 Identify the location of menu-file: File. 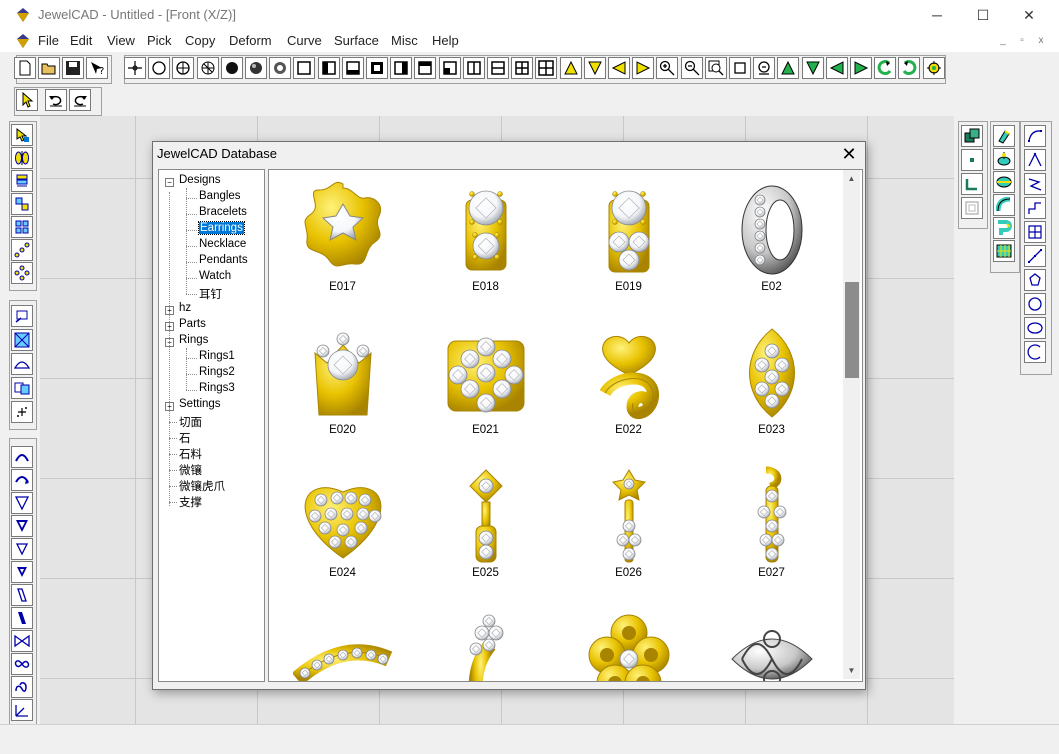
(48, 40).